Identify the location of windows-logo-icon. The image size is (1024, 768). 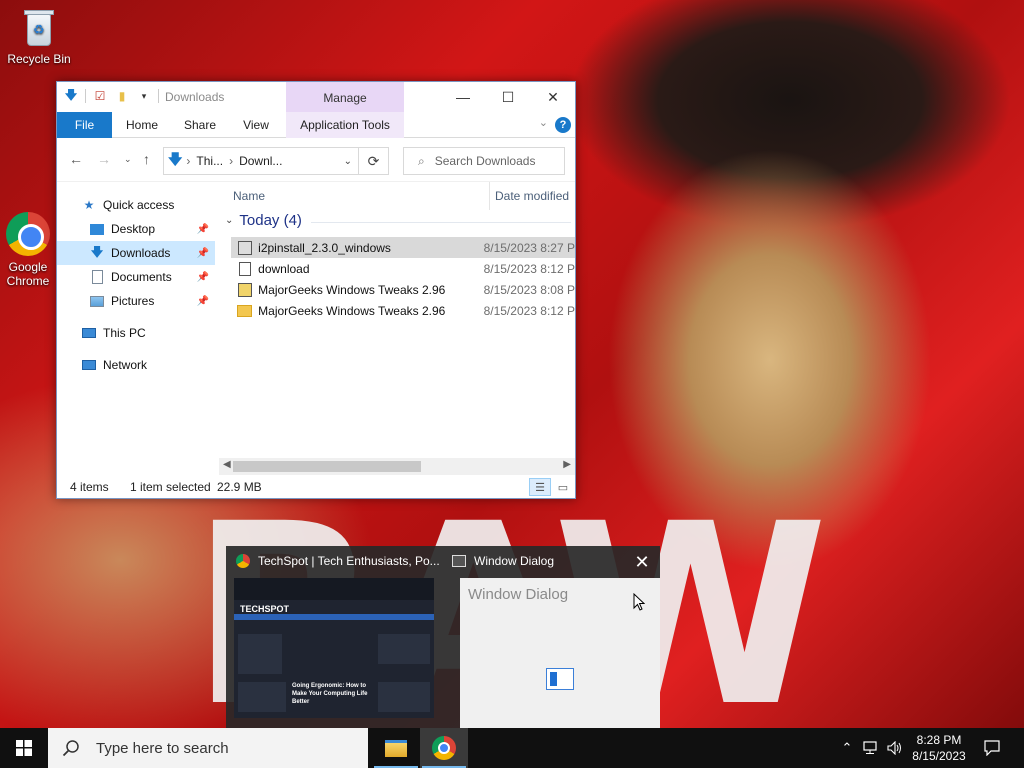
(24, 748).